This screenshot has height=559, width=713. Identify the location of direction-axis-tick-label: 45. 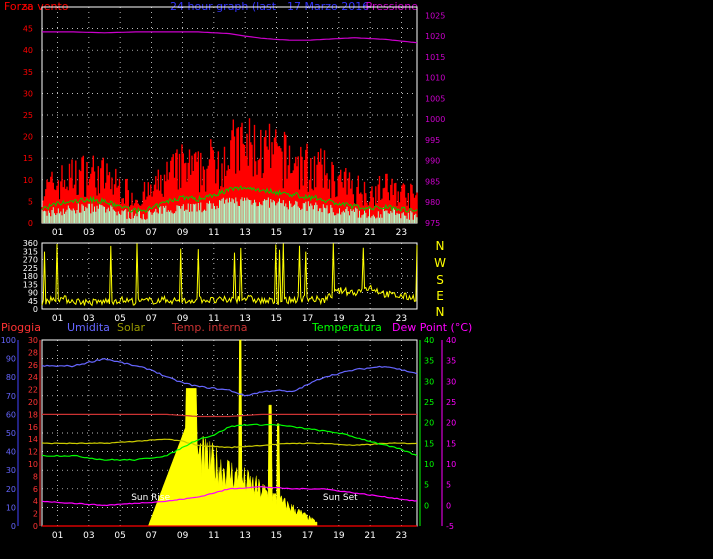
(33, 301).